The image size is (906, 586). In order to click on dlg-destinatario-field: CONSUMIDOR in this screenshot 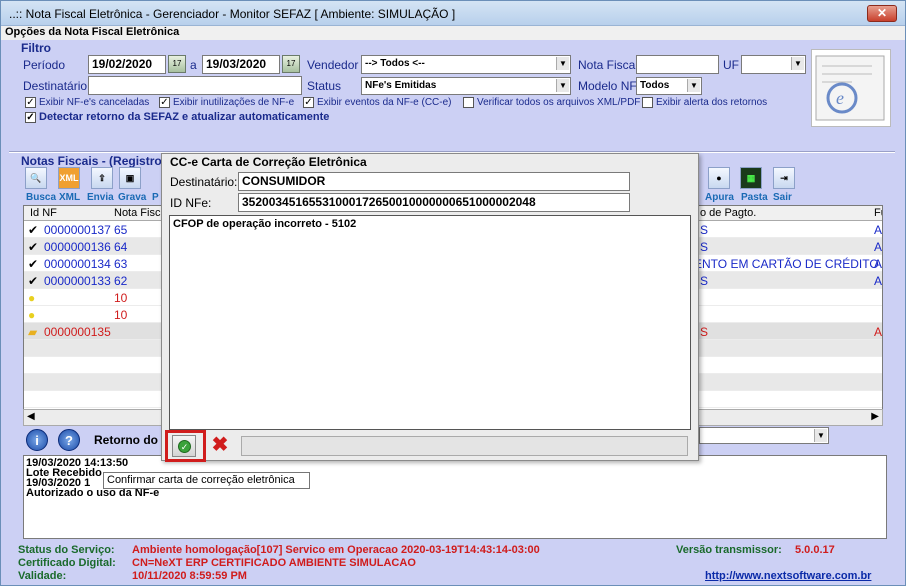, I will do `click(434, 181)`.